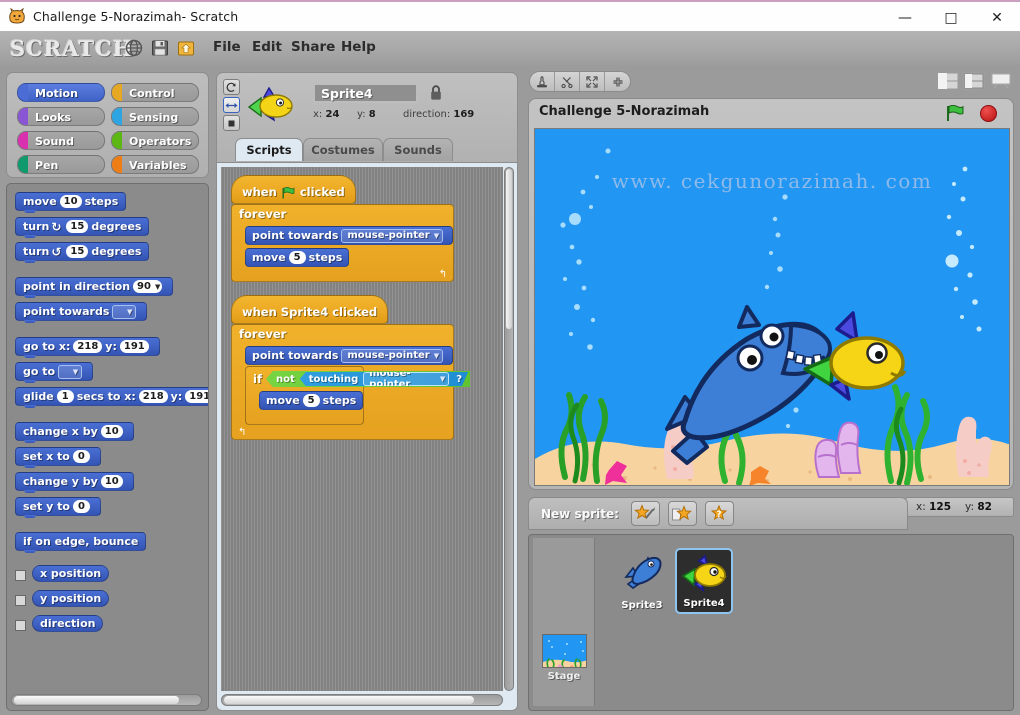  I want to click on palette-block-turn-ccw: turn ↺ 15 degrees, so click(82, 252).